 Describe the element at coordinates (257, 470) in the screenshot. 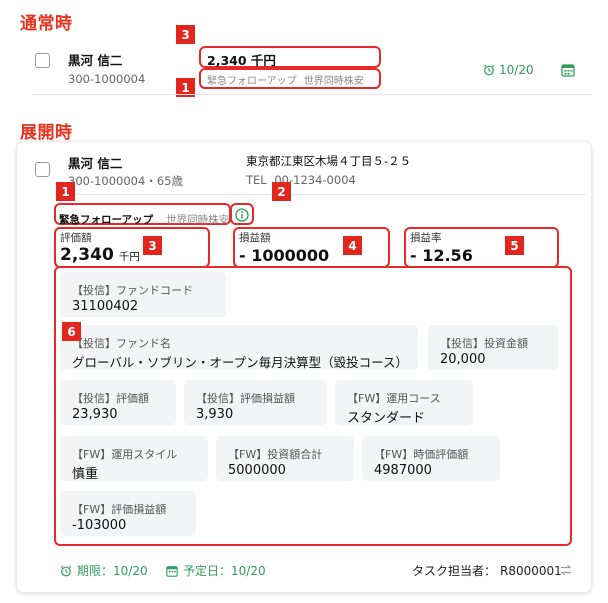

I see `field-value: 5000000` at that location.